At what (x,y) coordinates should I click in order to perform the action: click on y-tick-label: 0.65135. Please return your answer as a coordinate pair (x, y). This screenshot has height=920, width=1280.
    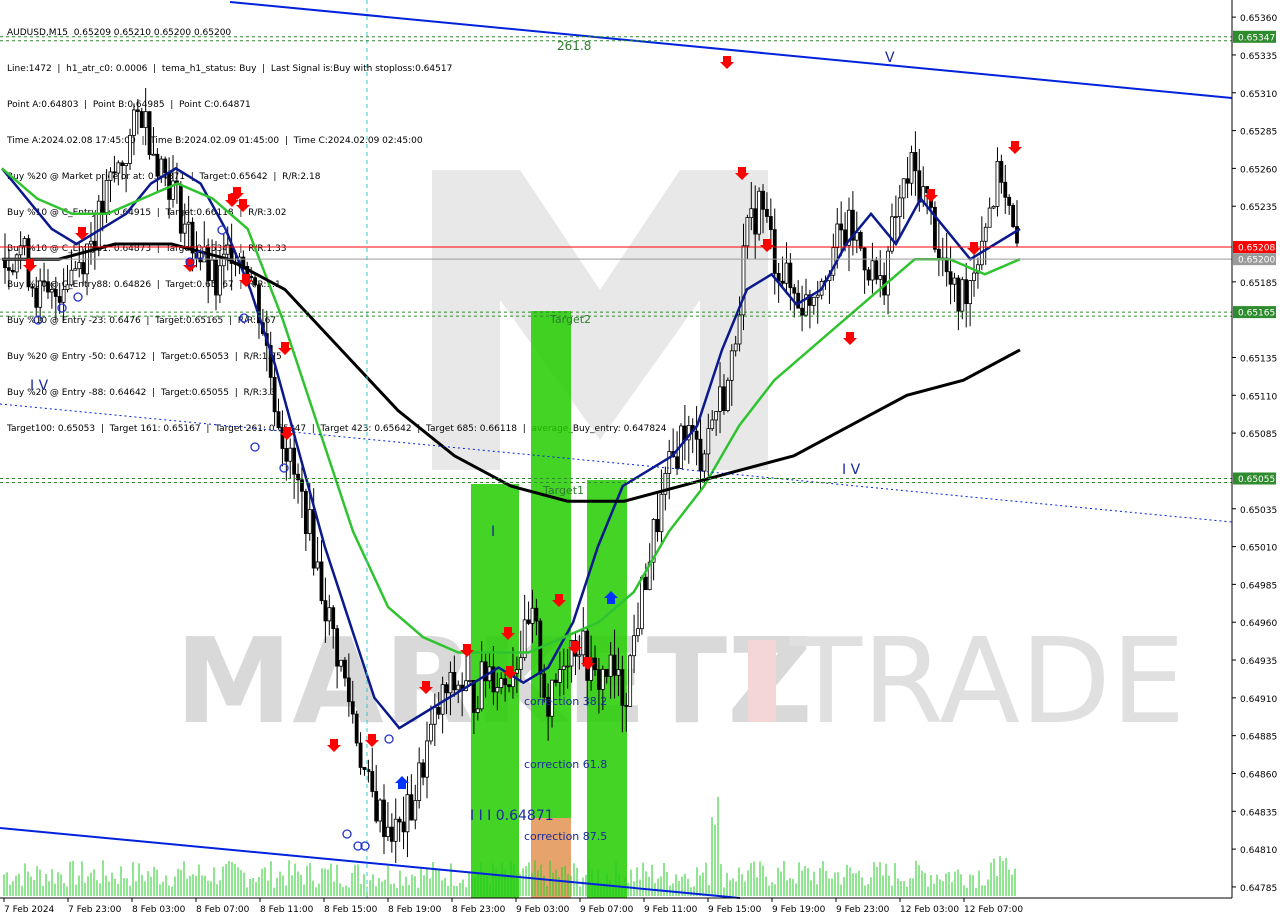
    Looking at the image, I should click on (1258, 359).